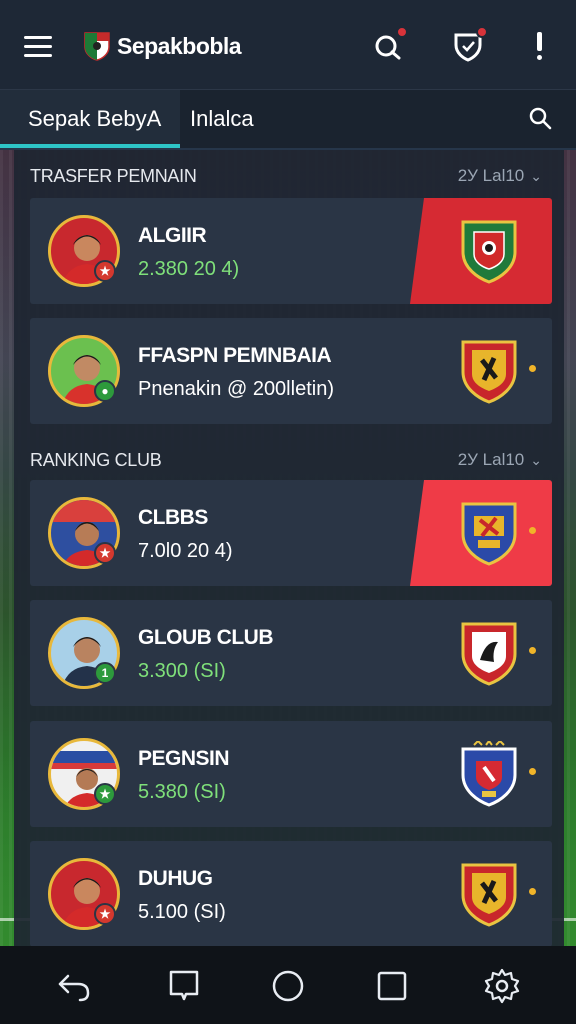 This screenshot has width=576, height=1024. I want to click on tab-inlalca: Inlalca, so click(222, 119).